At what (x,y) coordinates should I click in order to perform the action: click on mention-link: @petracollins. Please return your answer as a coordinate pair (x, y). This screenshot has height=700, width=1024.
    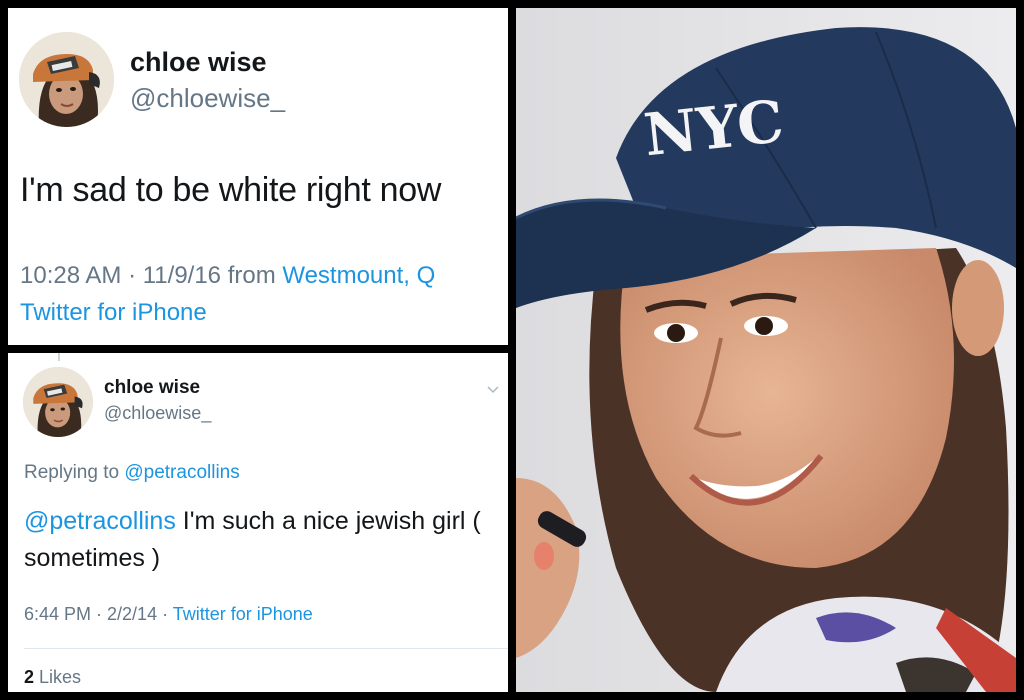
    Looking at the image, I should click on (100, 521).